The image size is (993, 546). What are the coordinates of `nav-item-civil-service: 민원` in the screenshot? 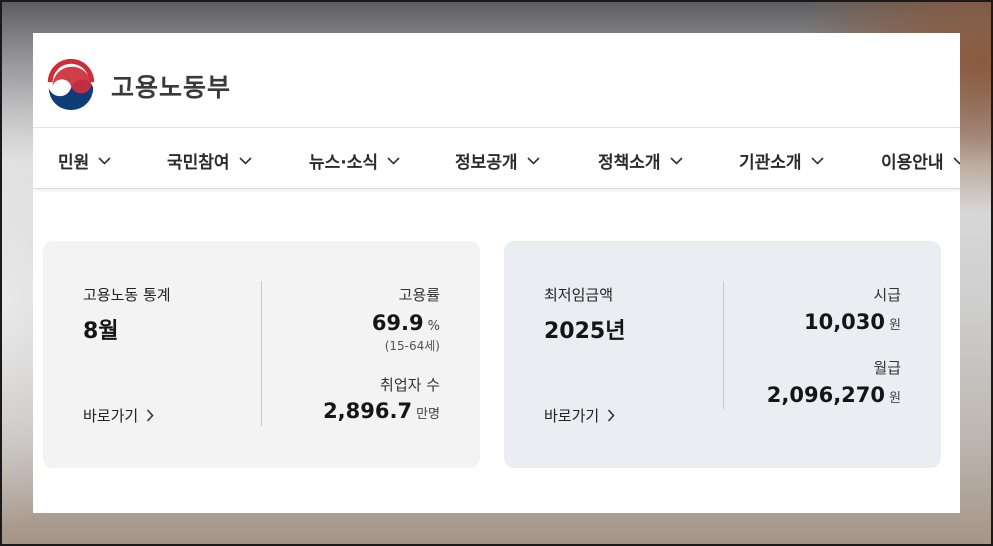 It's located at (84, 160).